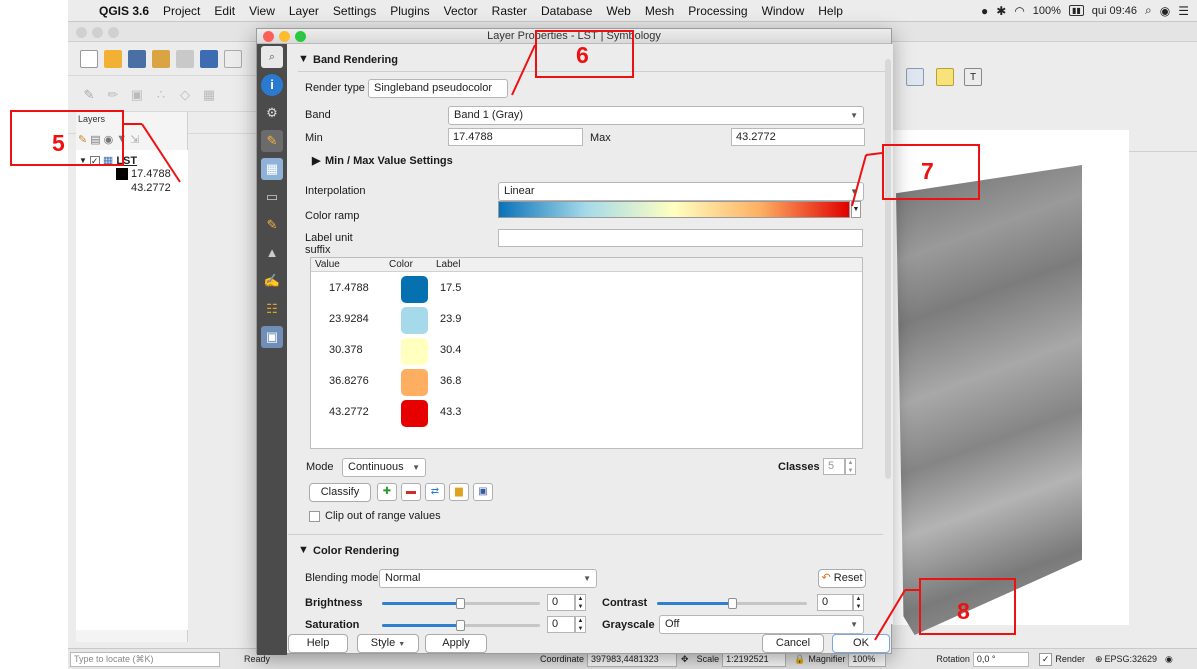  What do you see at coordinates (450, 412) in the screenshot?
I see `class-label: 43.3` at bounding box center [450, 412].